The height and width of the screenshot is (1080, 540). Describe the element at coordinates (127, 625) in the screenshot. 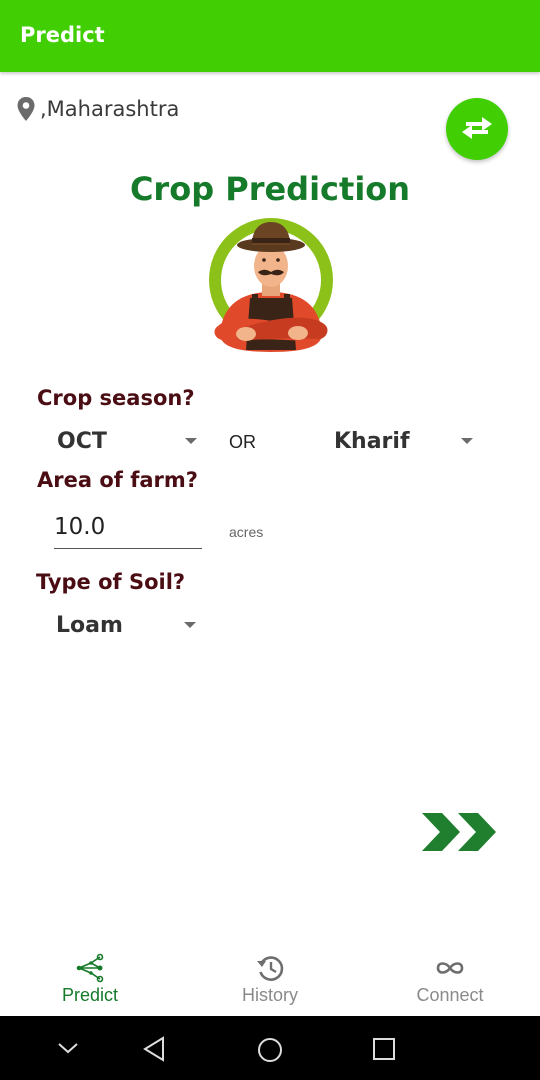

I see `soil-select: Loam` at that location.